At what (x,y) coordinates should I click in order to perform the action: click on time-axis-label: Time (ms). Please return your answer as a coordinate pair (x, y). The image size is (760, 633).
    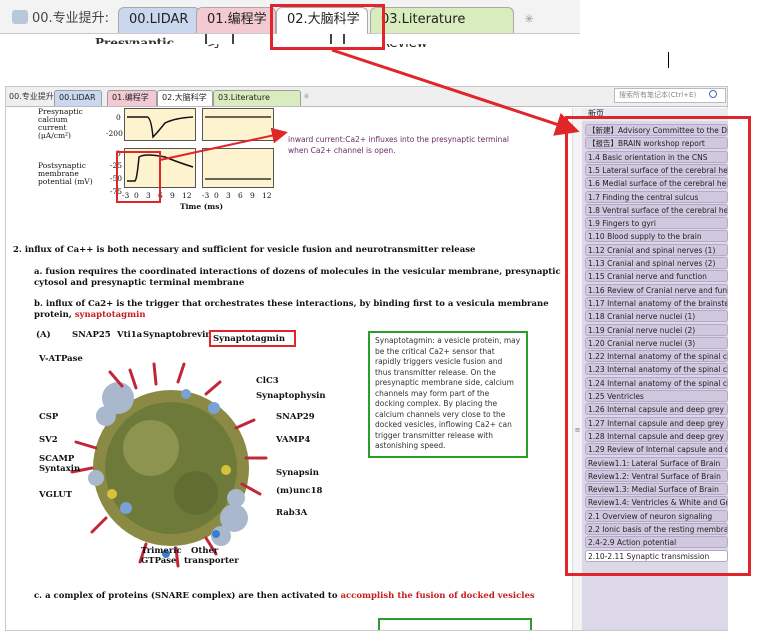
    Looking at the image, I should click on (202, 206).